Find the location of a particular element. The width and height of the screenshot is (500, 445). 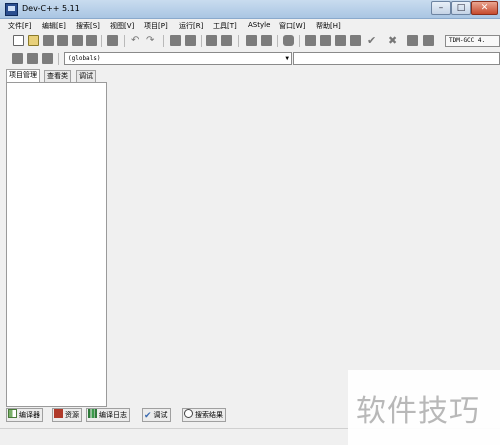

rebuild-all-icon is located at coordinates (355, 40).